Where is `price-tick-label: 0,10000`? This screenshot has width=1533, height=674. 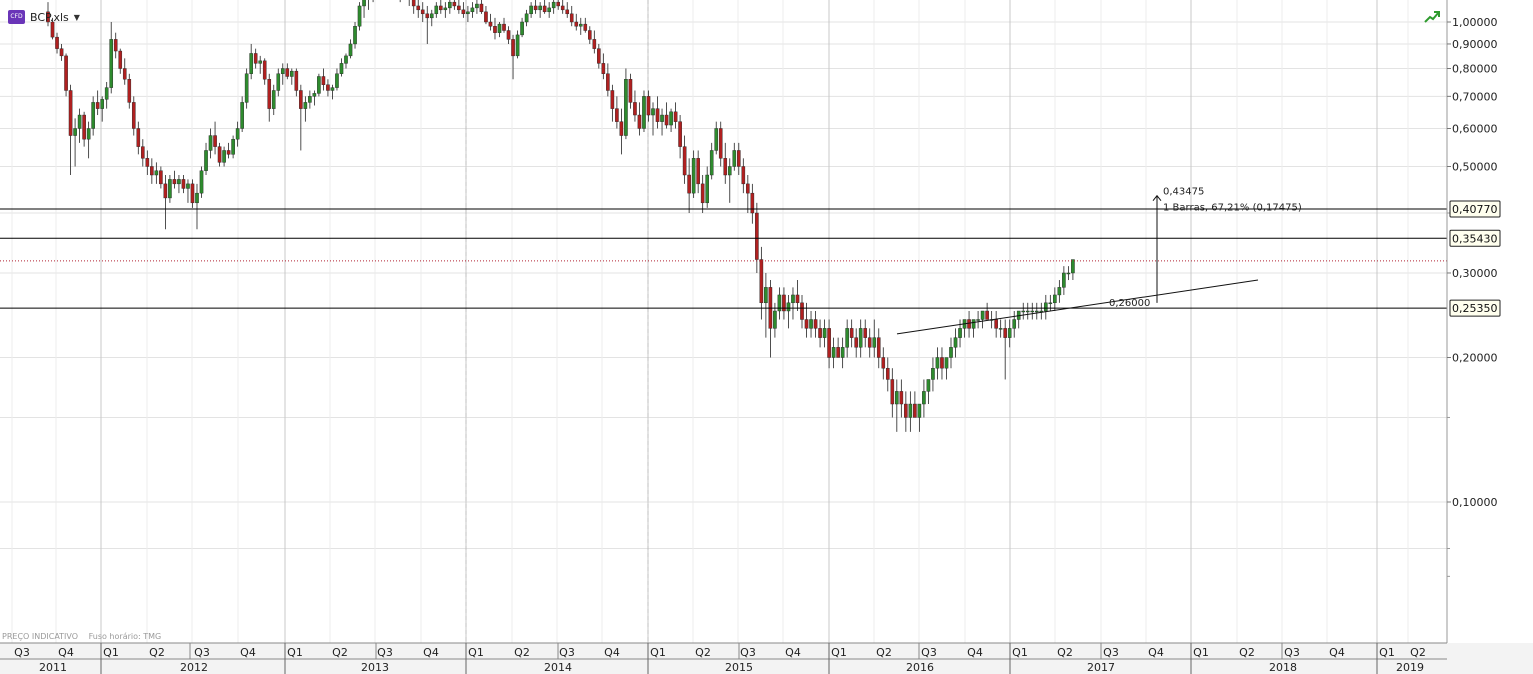 price-tick-label: 0,10000 is located at coordinates (1475, 502).